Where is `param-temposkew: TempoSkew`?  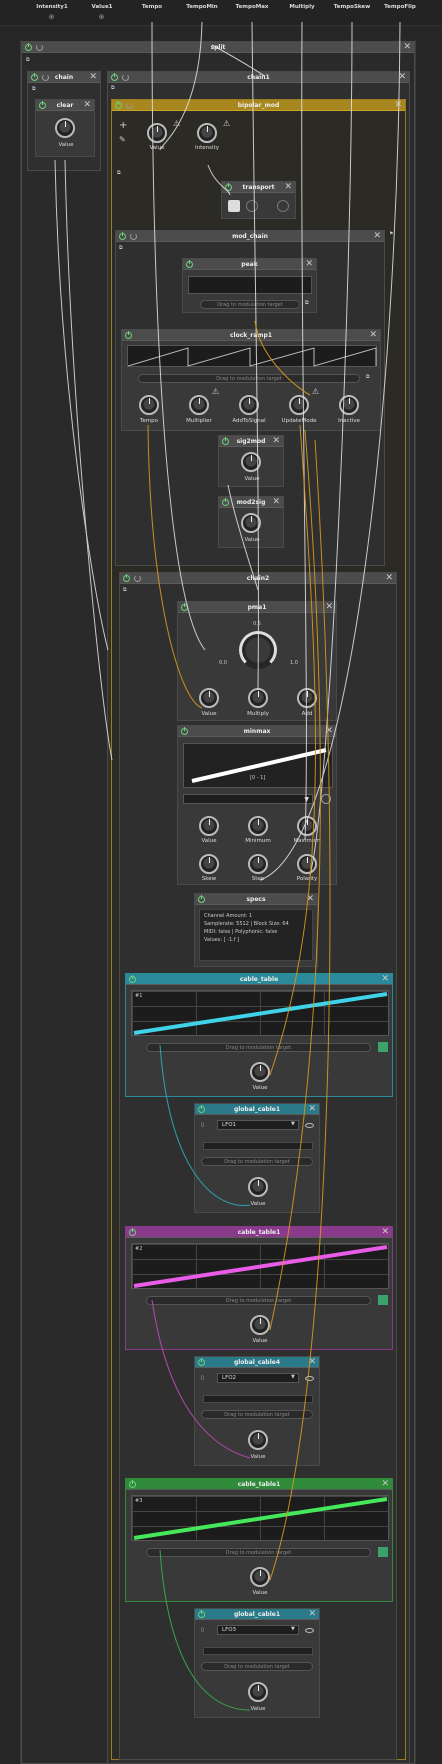 param-temposkew: TempoSkew is located at coordinates (352, 7).